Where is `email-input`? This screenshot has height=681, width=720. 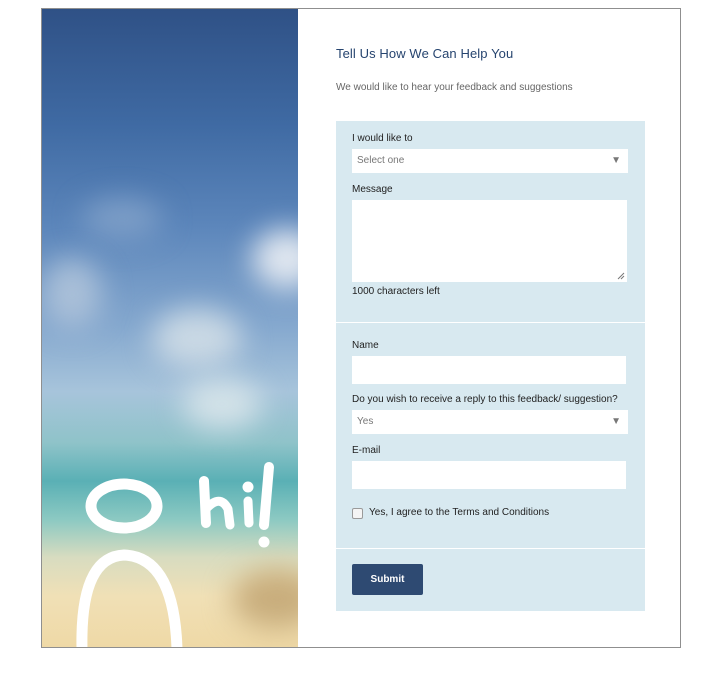
email-input is located at coordinates (489, 475).